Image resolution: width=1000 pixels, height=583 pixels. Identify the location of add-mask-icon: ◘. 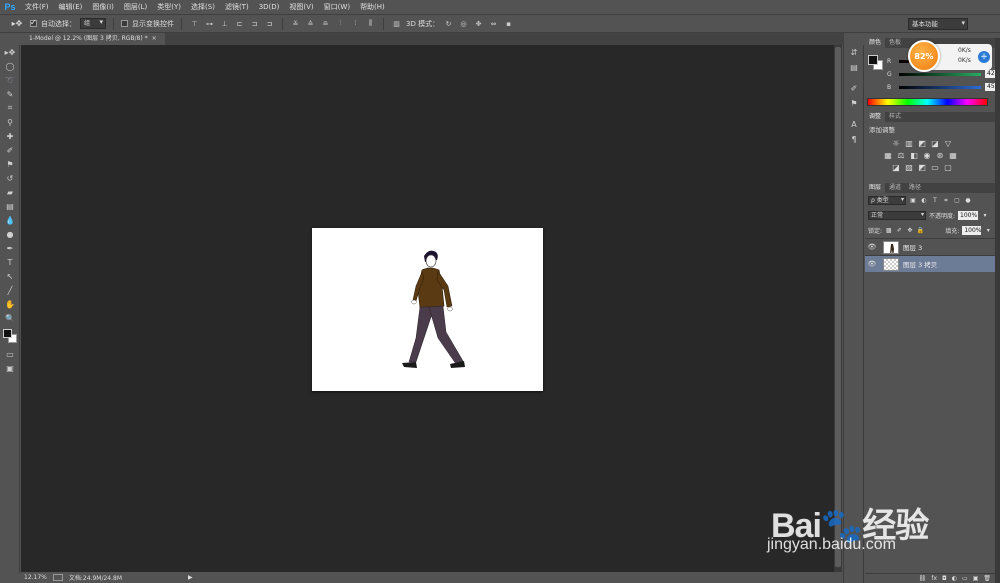
(944, 578).